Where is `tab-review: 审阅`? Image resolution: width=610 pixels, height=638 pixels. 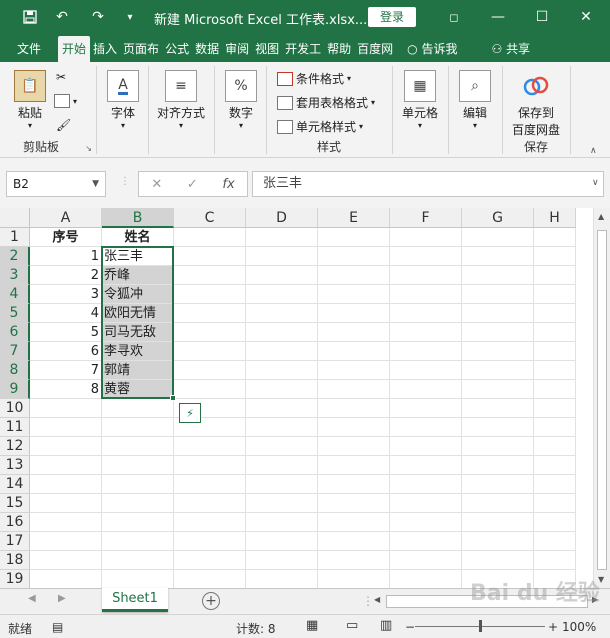
tab-review: 审阅 is located at coordinates (237, 49).